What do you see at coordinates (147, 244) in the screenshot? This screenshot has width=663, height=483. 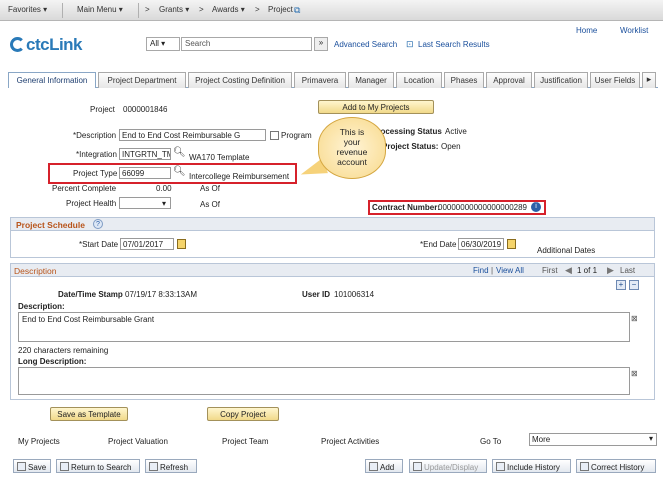 I see `start-date-field: 07/01/2017` at bounding box center [147, 244].